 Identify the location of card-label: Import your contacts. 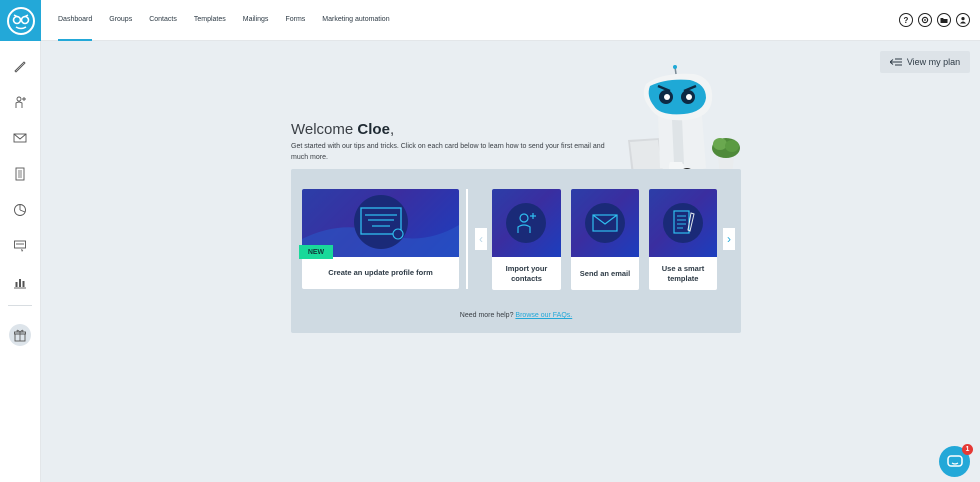
(526, 273).